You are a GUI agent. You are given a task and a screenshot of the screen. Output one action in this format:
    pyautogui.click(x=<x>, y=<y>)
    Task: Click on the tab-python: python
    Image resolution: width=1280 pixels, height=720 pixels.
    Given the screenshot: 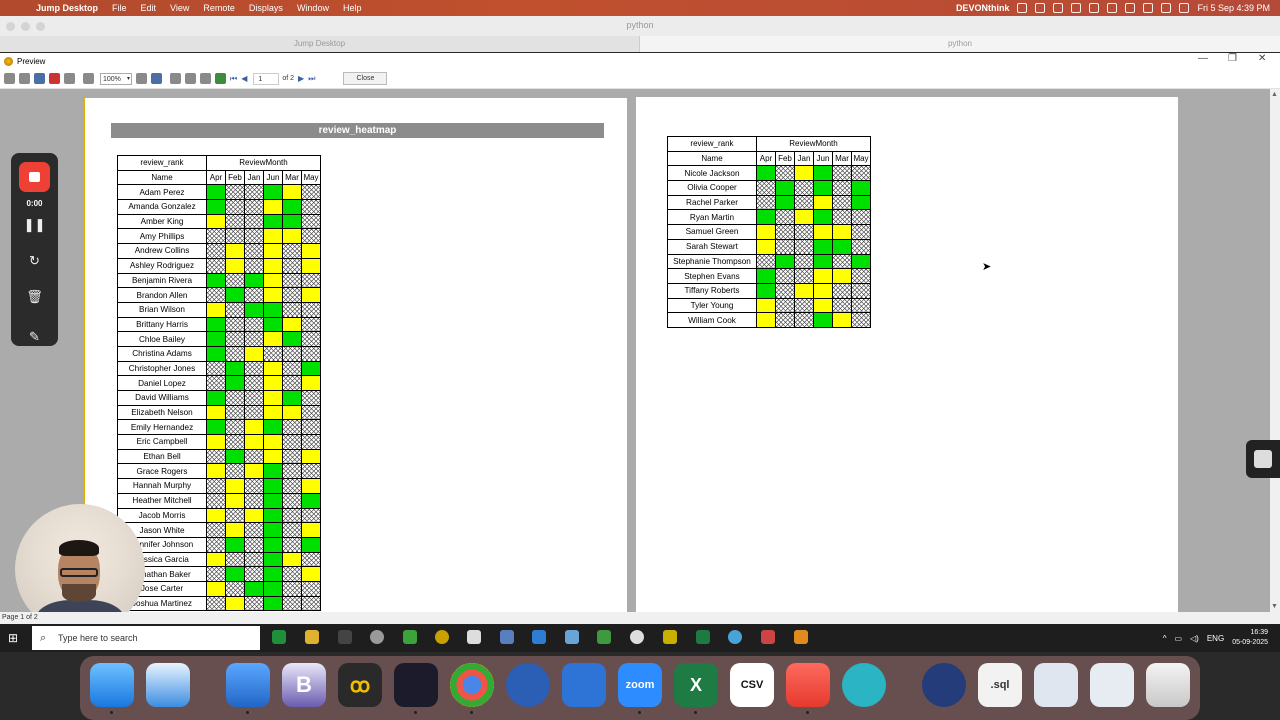 What is the action you would take?
    pyautogui.click(x=960, y=44)
    